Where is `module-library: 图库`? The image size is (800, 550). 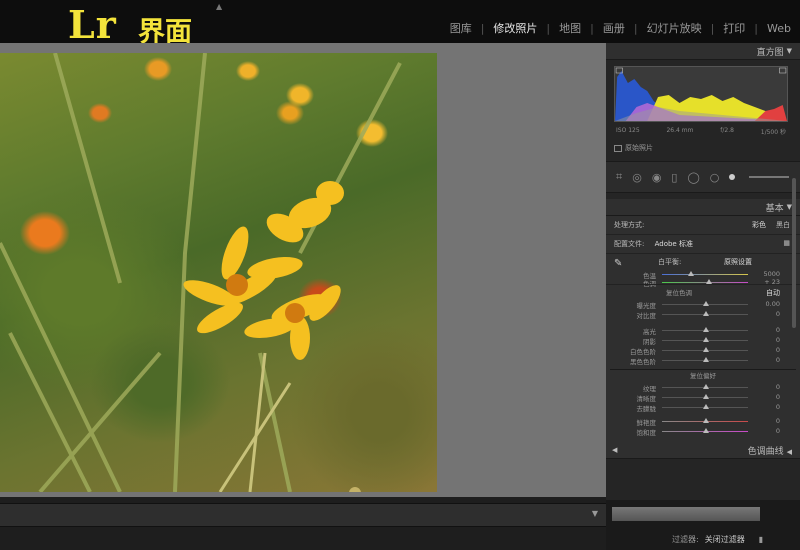
module-library: 图库 is located at coordinates (461, 28).